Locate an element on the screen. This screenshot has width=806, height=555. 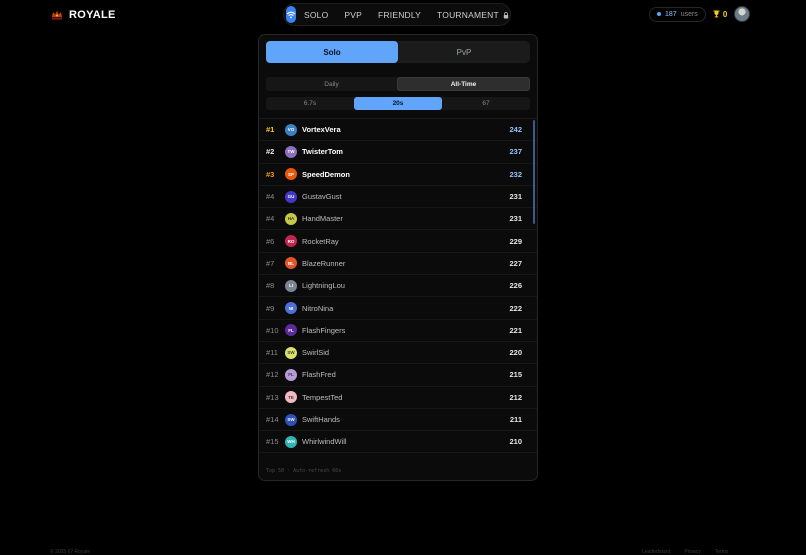
leaderboard-row: #2 TW TwisterTom 237 is located at coordinates (398, 152).